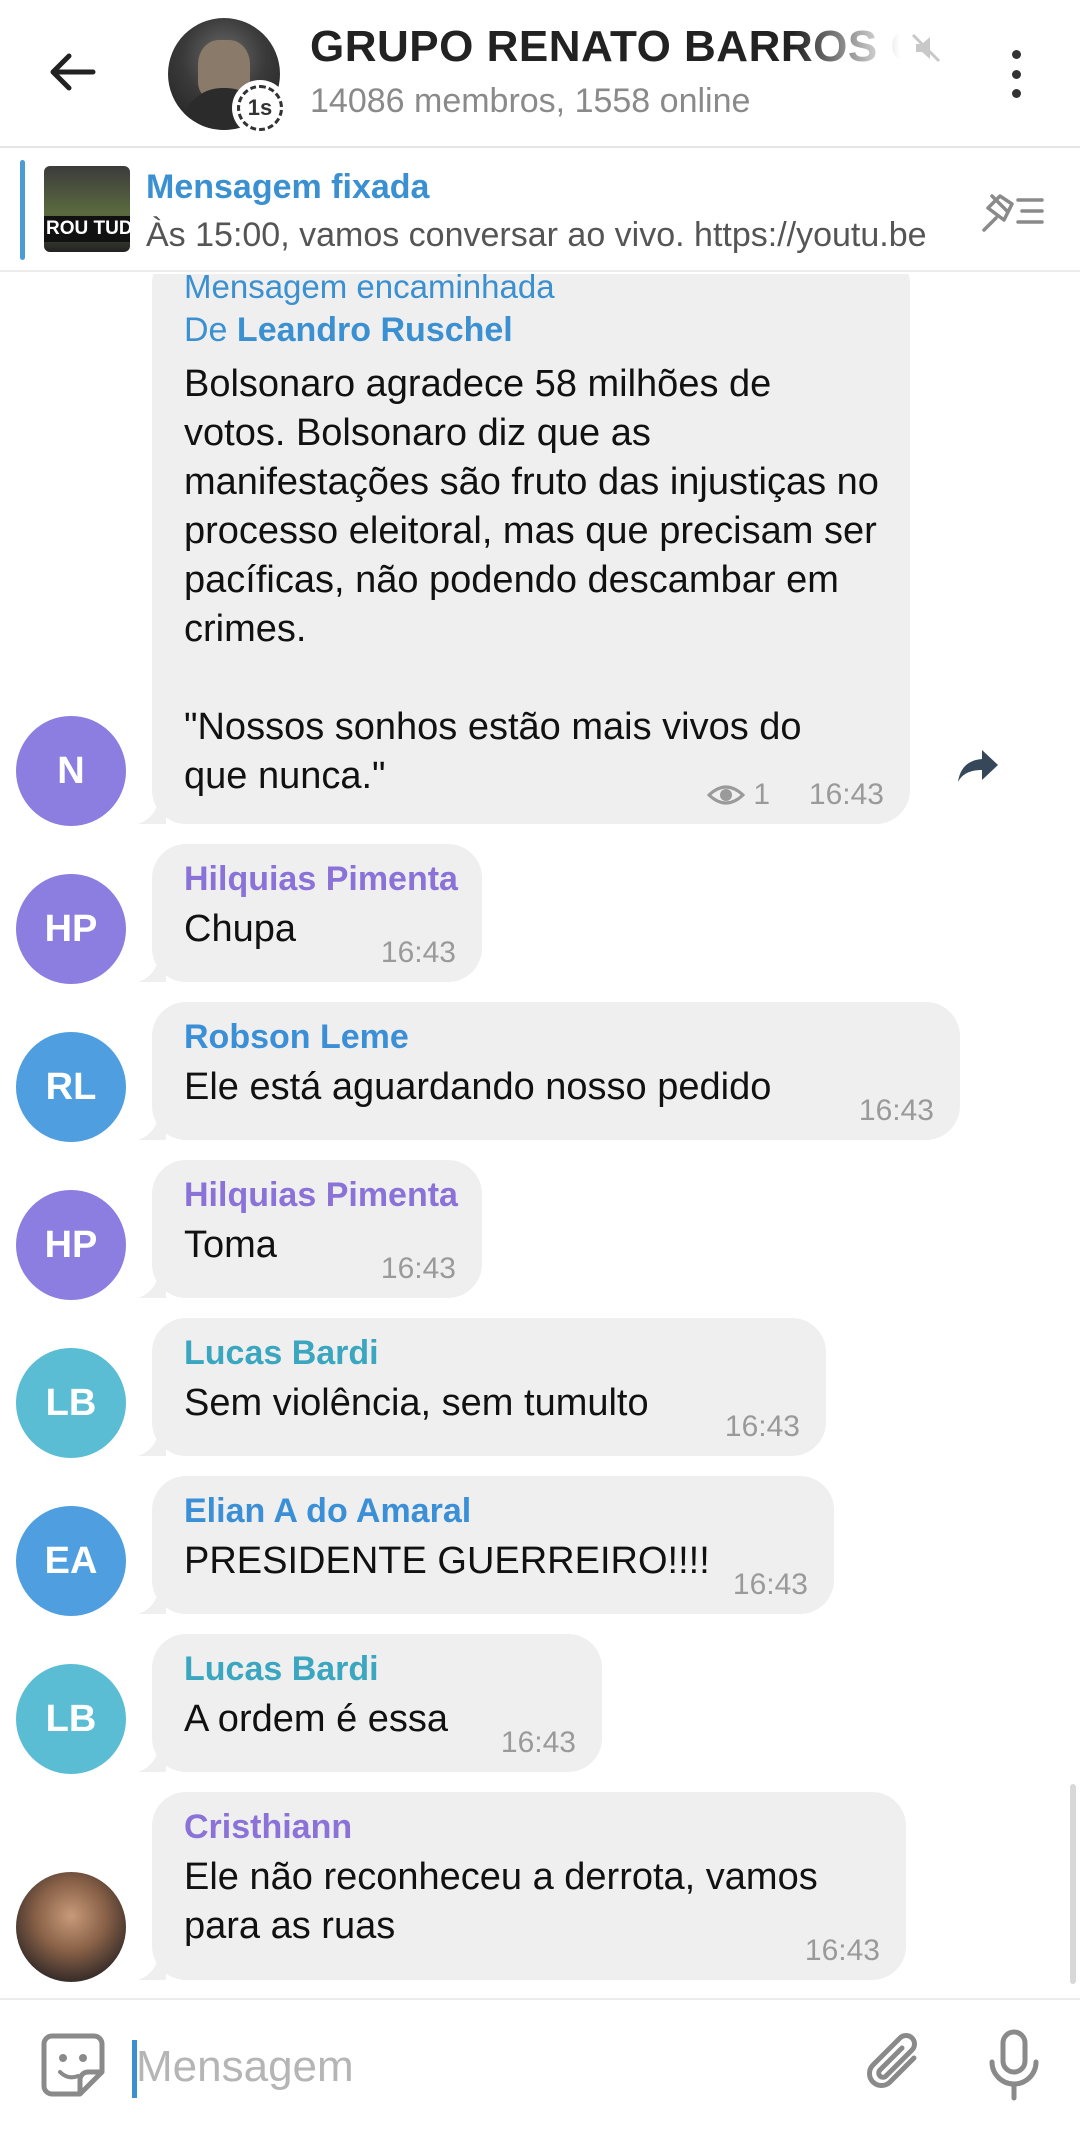  I want to click on message-text: PRESIDENTE GUERREIRO!!!!, so click(447, 1561).